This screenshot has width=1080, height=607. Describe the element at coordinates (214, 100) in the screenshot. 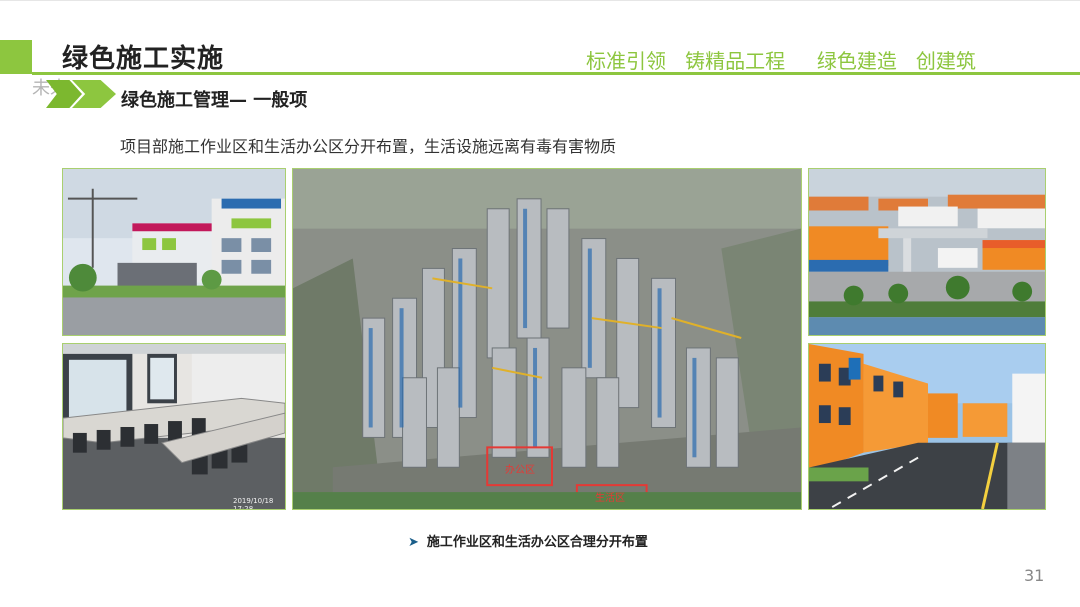

I see `section-title: 绿色施工管理— 一般项` at that location.